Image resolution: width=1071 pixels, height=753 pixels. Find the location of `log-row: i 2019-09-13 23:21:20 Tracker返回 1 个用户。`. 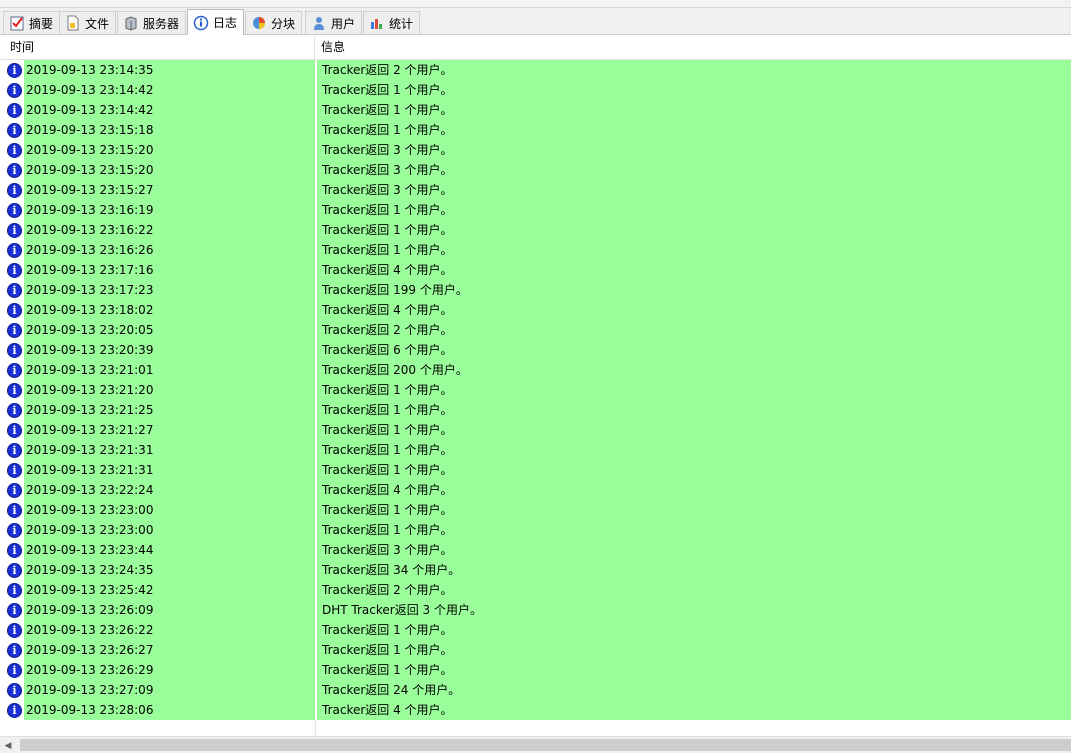

log-row: i 2019-09-13 23:21:20 Tracker返回 1 个用户。 is located at coordinates (535, 390).